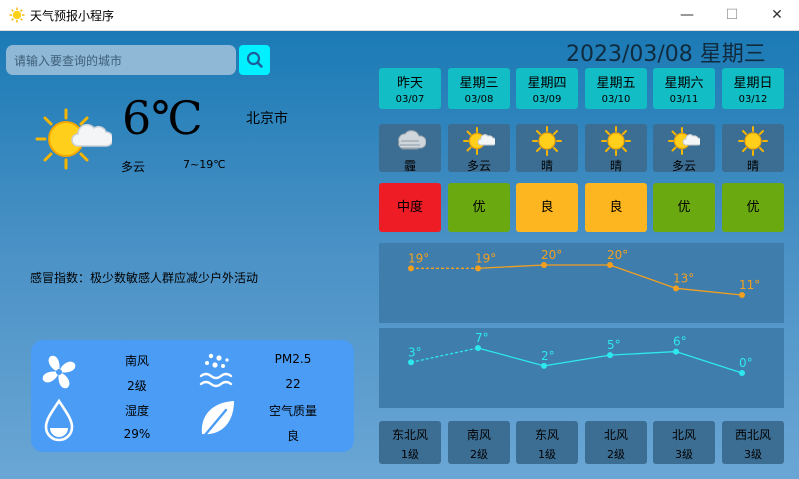 Image resolution: width=799 pixels, height=479 pixels. Describe the element at coordinates (683, 278) in the screenshot. I see `high-temp-label: 13°` at that location.